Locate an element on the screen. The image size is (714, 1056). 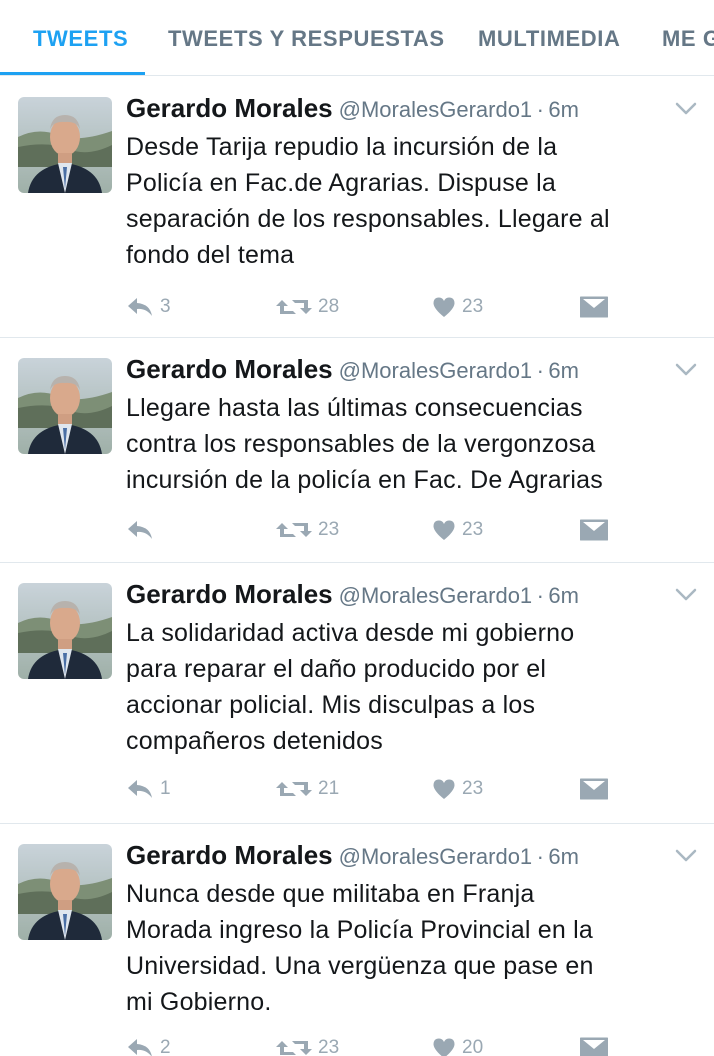
reply-button is located at coordinates (143, 530).